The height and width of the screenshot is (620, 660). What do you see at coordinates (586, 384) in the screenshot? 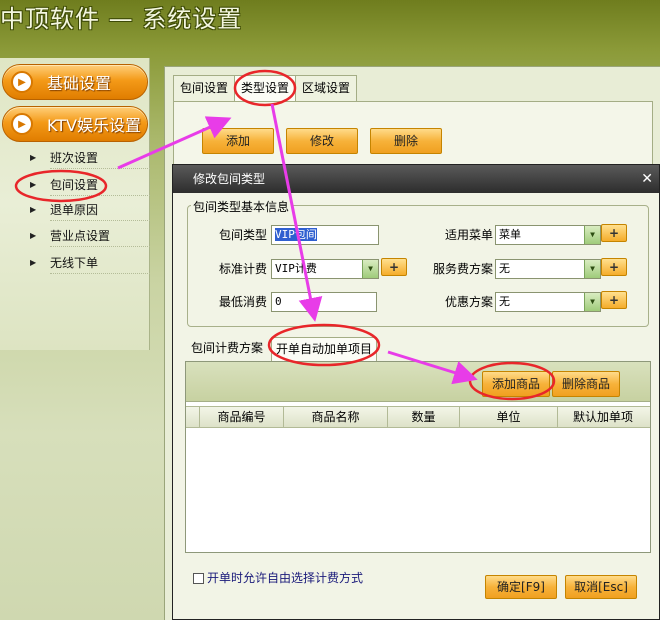
I see `delete-item-button: 删除商品` at bounding box center [586, 384].